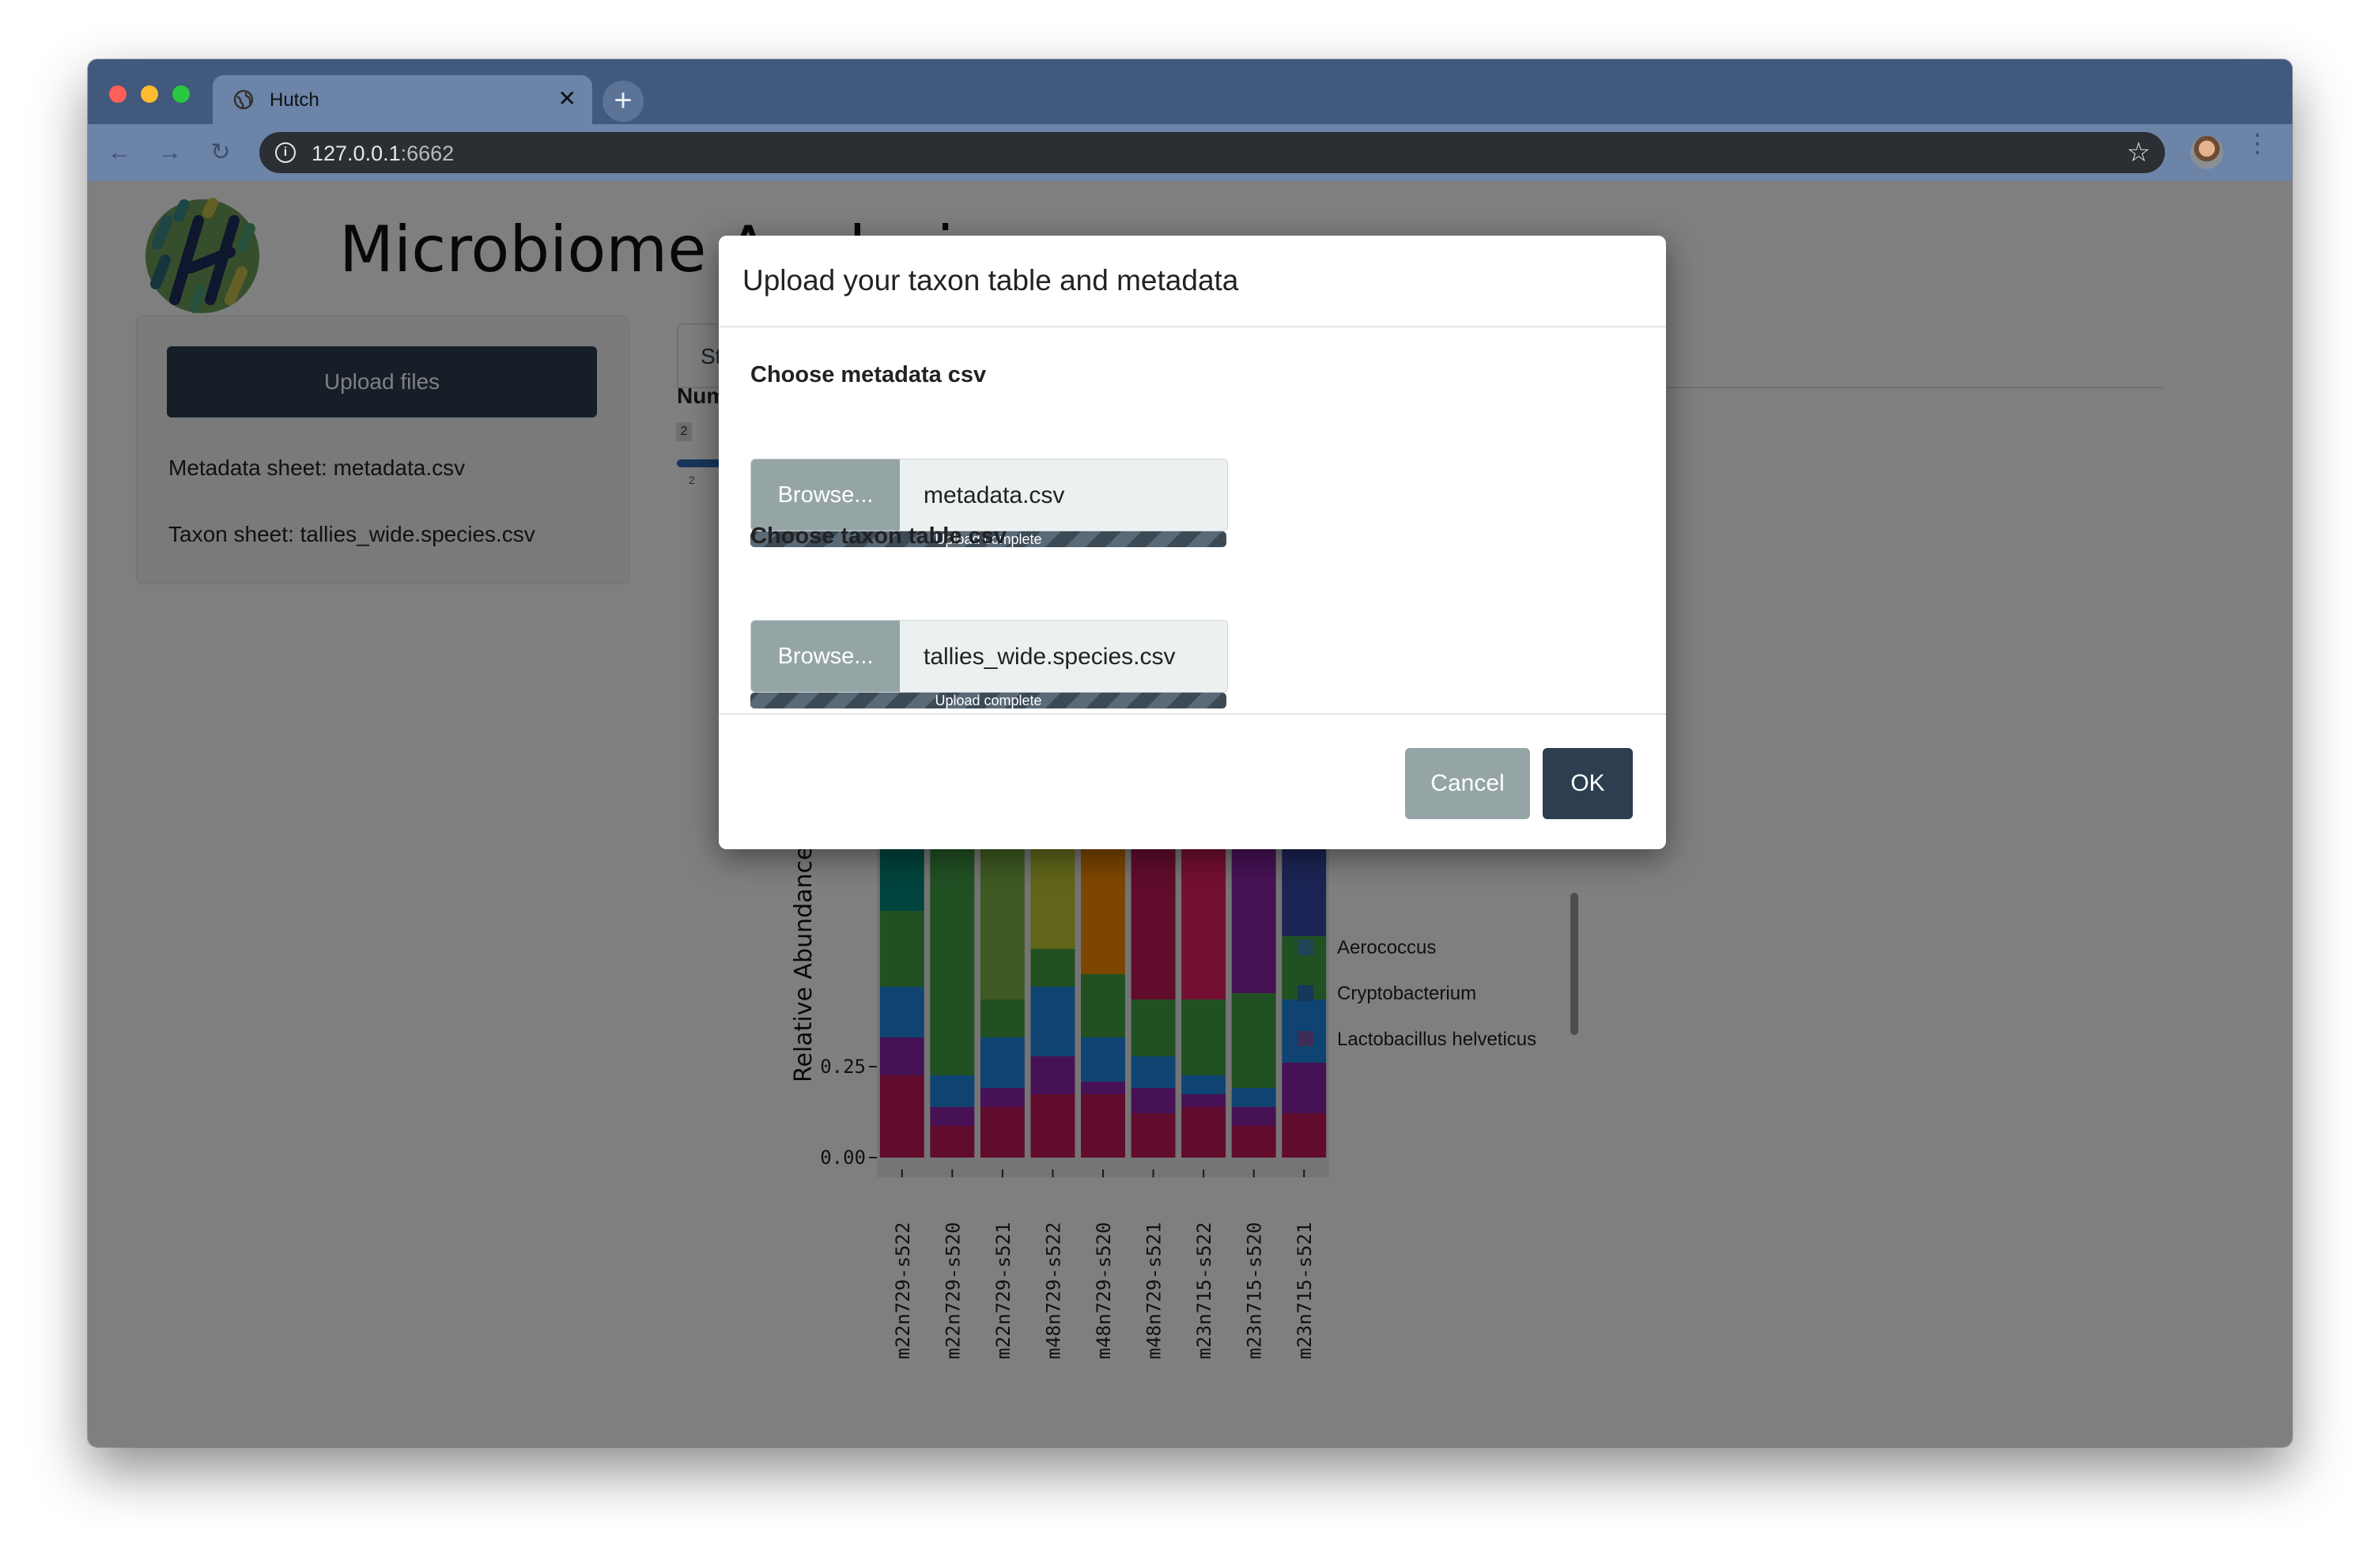 The width and height of the screenshot is (2380, 1564). Describe the element at coordinates (1588, 783) in the screenshot. I see `ok-button: OK` at that location.